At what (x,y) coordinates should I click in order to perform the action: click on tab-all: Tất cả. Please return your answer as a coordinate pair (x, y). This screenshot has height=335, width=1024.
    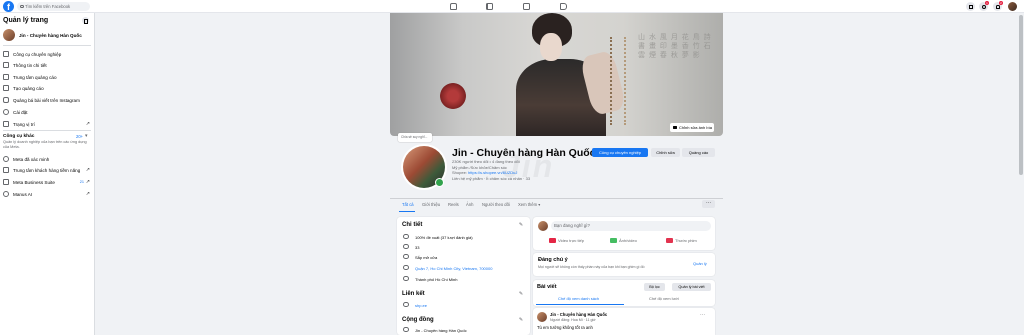
    Looking at the image, I should click on (408, 204).